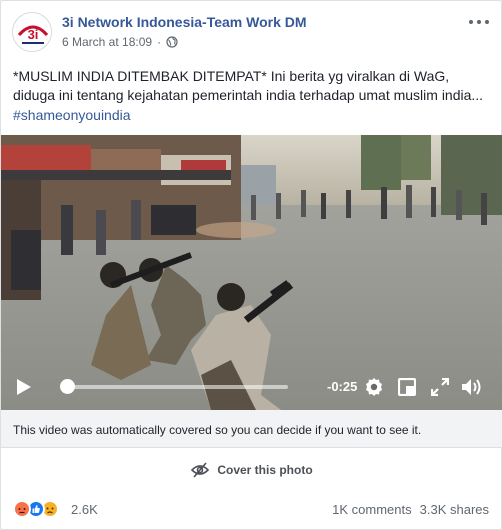 The width and height of the screenshot is (502, 530). I want to click on avatar-logo-text: 3i, so click(33, 34).